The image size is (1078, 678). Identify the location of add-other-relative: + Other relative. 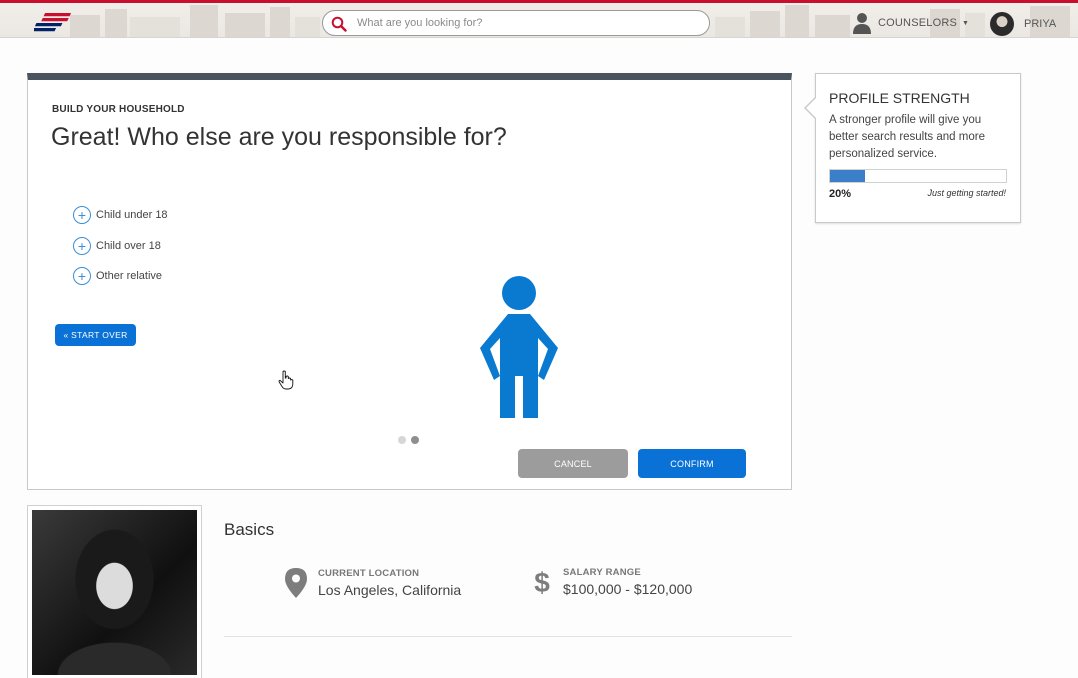
(120, 276).